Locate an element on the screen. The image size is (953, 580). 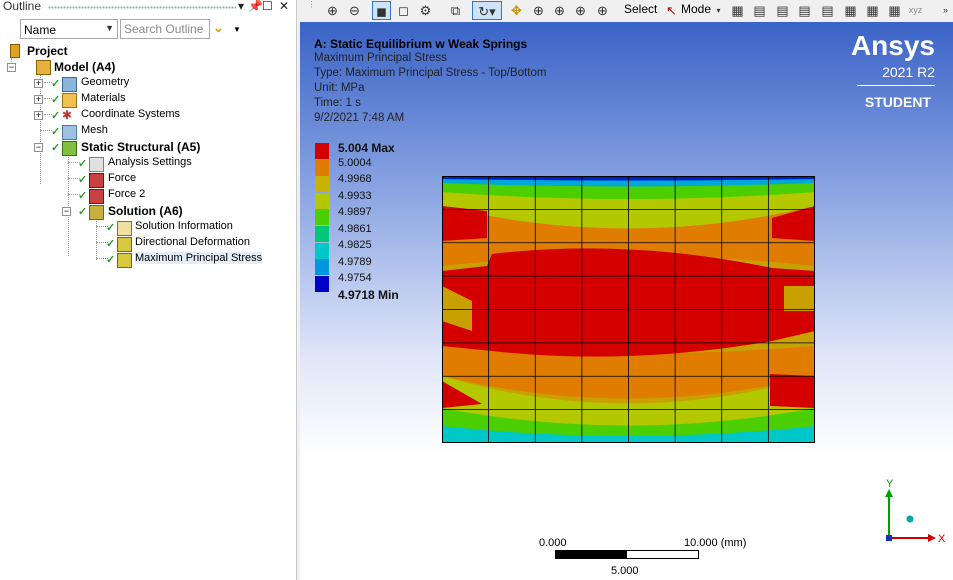
tree-item-label: Static Structural (A5) is located at coordinates (141, 147).